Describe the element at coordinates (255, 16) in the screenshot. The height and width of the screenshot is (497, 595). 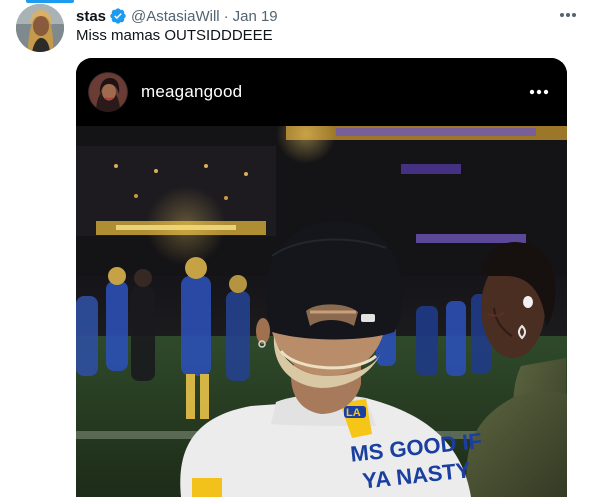
I see `timestamp: Jan 19` at that location.